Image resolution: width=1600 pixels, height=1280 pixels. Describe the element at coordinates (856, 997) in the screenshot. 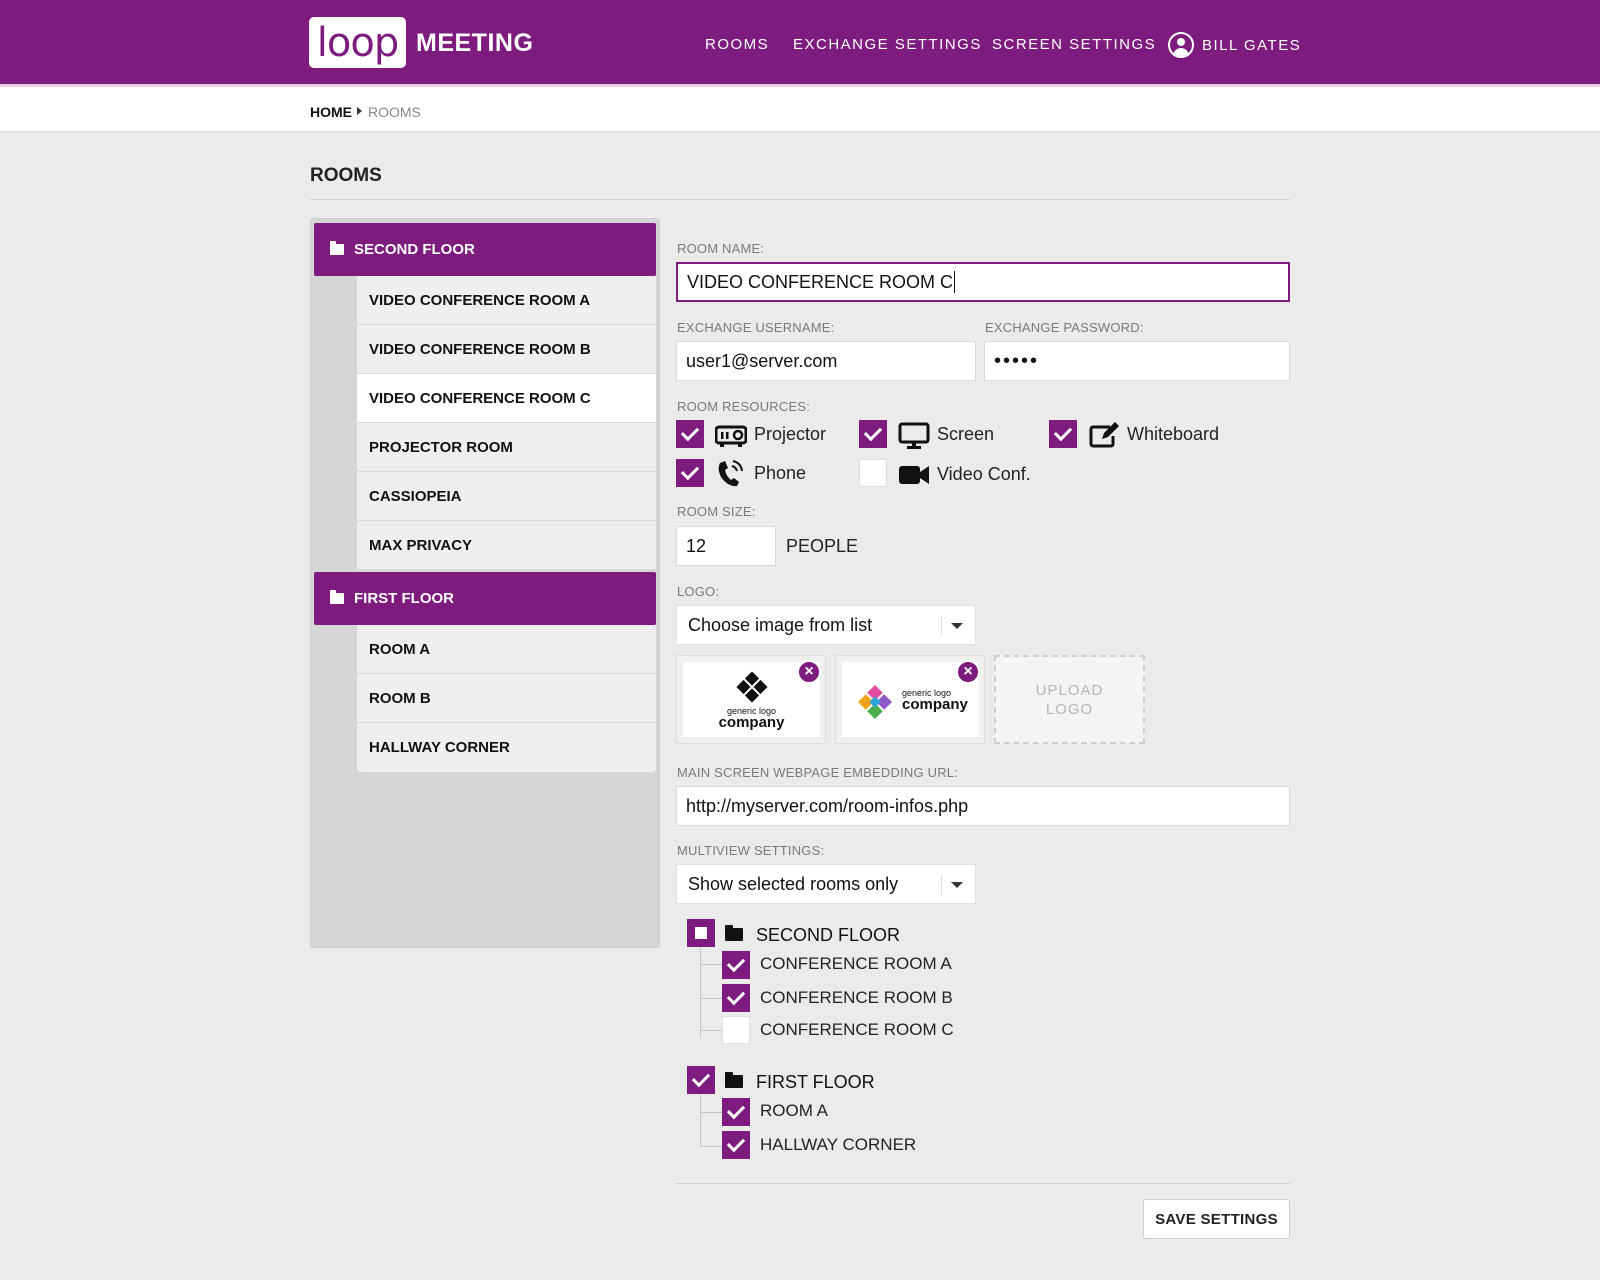

I see `tree-room-label: CONFERENCE ROOM B` at that location.